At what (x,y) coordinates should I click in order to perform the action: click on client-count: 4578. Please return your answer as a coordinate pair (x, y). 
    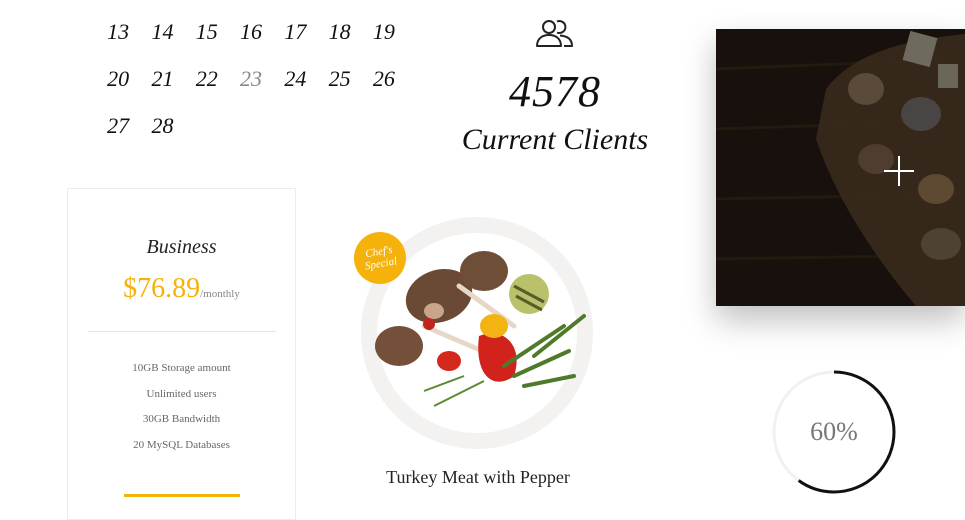
    Looking at the image, I should click on (555, 91).